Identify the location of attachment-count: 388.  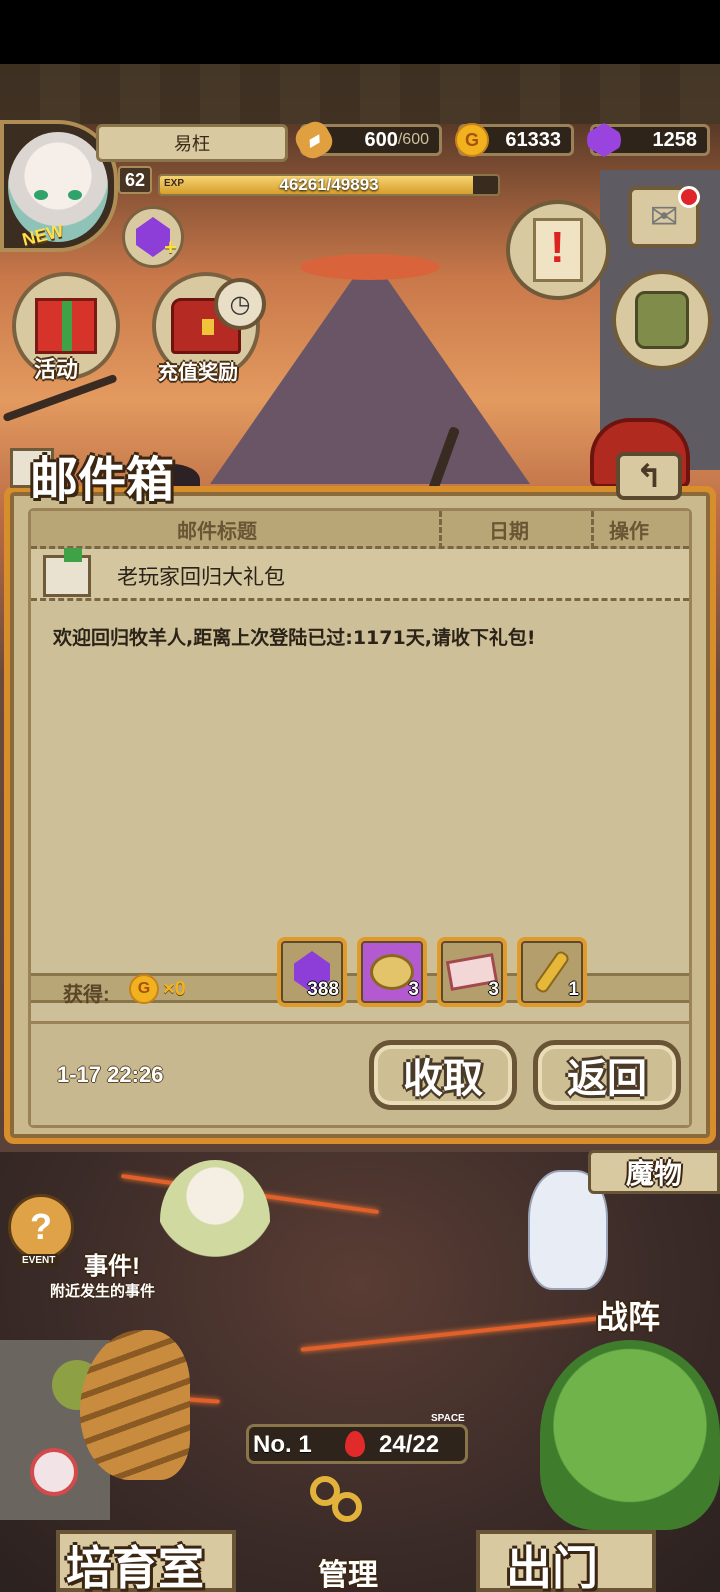
(323, 989).